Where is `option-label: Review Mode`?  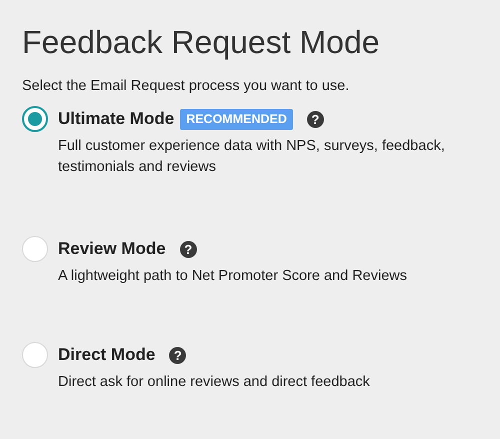 option-label: Review Mode is located at coordinates (112, 249).